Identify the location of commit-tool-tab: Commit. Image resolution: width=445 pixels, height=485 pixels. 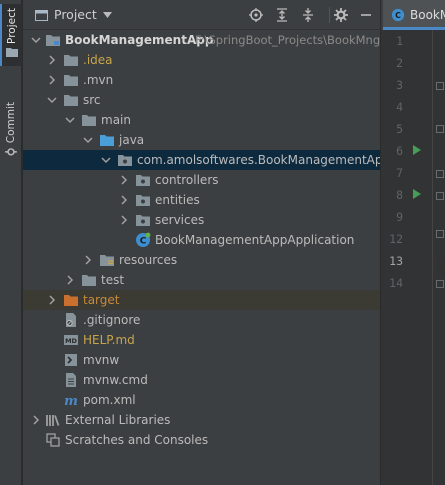
(11, 128).